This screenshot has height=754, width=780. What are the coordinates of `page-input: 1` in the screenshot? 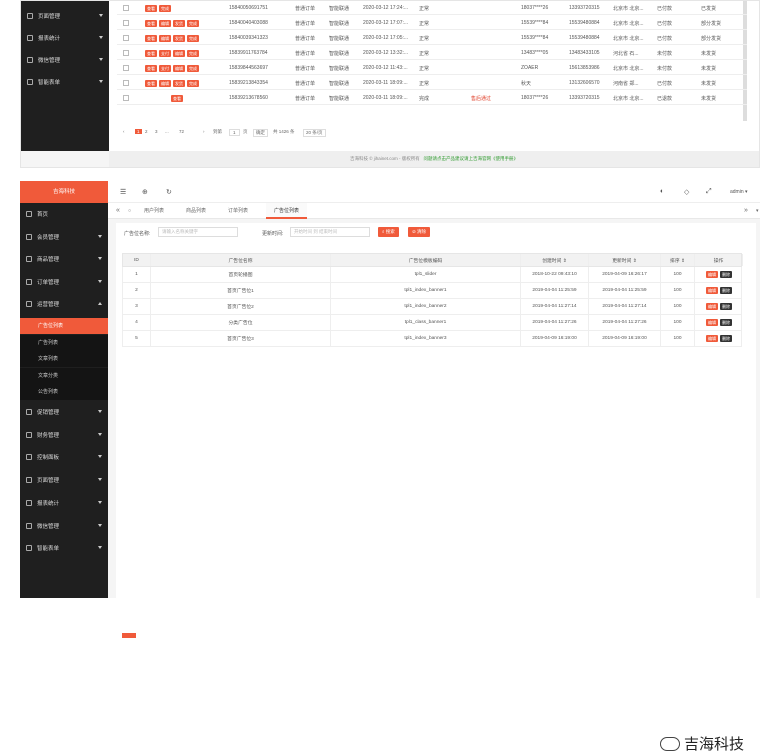 It's located at (234, 132).